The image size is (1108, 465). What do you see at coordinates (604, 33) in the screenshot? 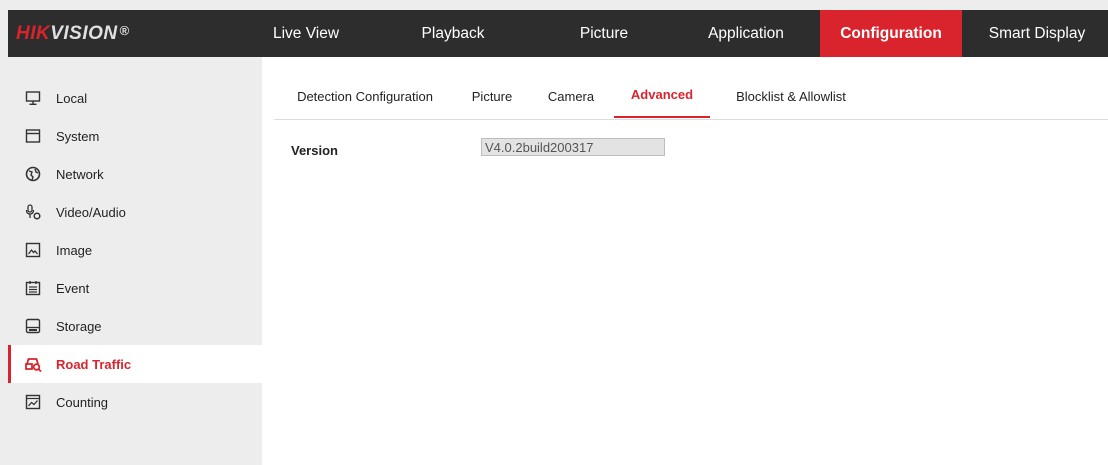
I see `nav-picture: Picture` at bounding box center [604, 33].